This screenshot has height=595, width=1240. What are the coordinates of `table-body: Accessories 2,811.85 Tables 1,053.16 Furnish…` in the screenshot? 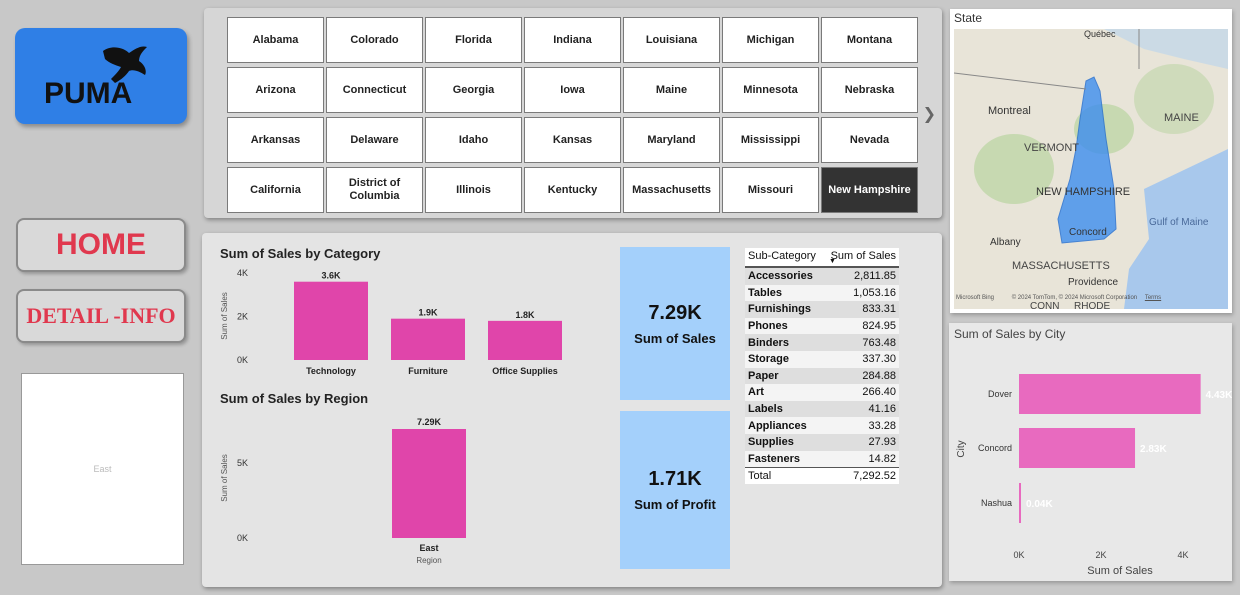 It's located at (822, 368).